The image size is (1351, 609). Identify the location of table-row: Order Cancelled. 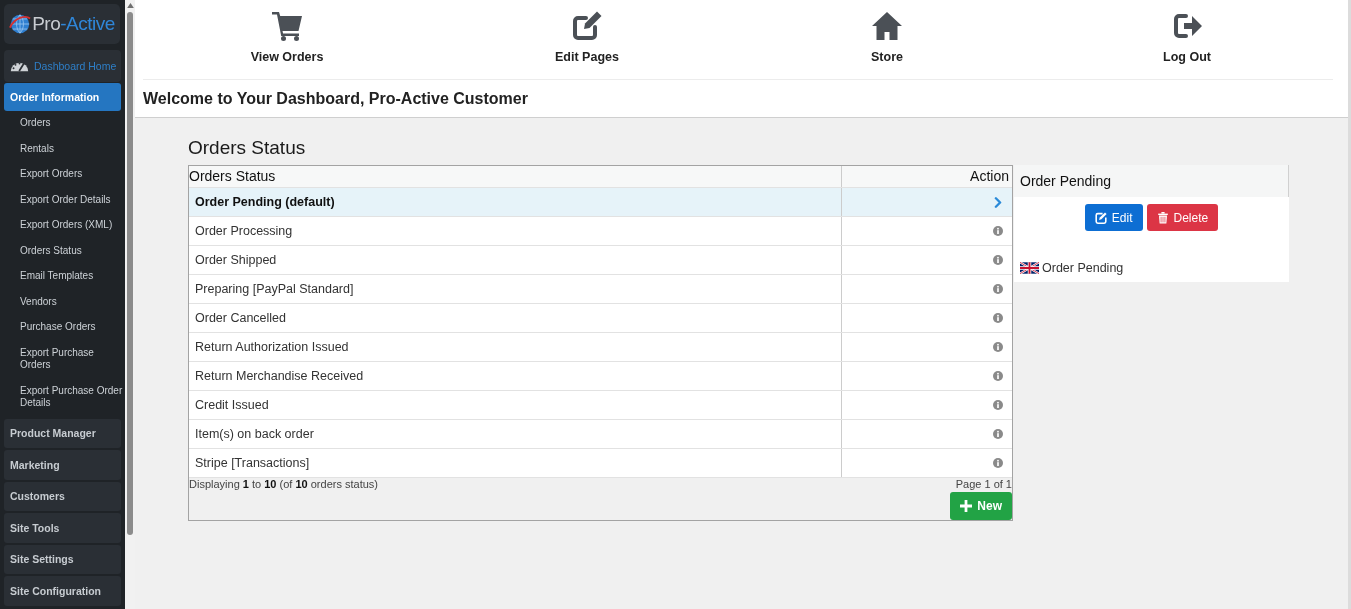
(600, 317).